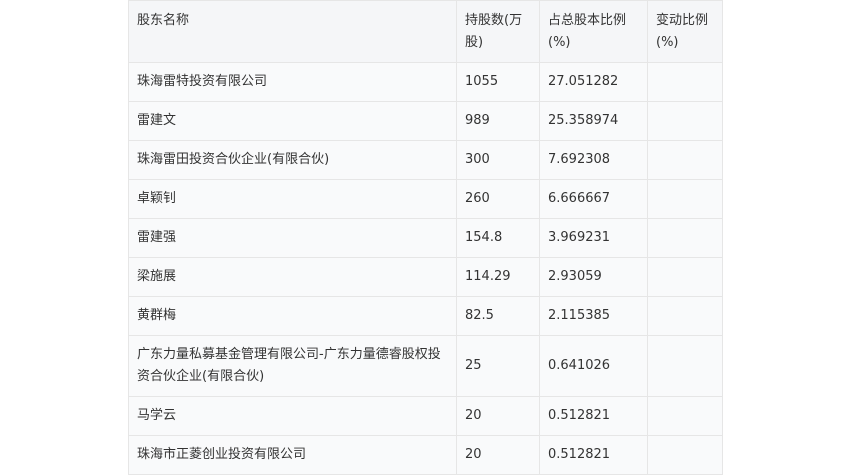  What do you see at coordinates (498, 160) in the screenshot?
I see `cell-shares: 300` at bounding box center [498, 160].